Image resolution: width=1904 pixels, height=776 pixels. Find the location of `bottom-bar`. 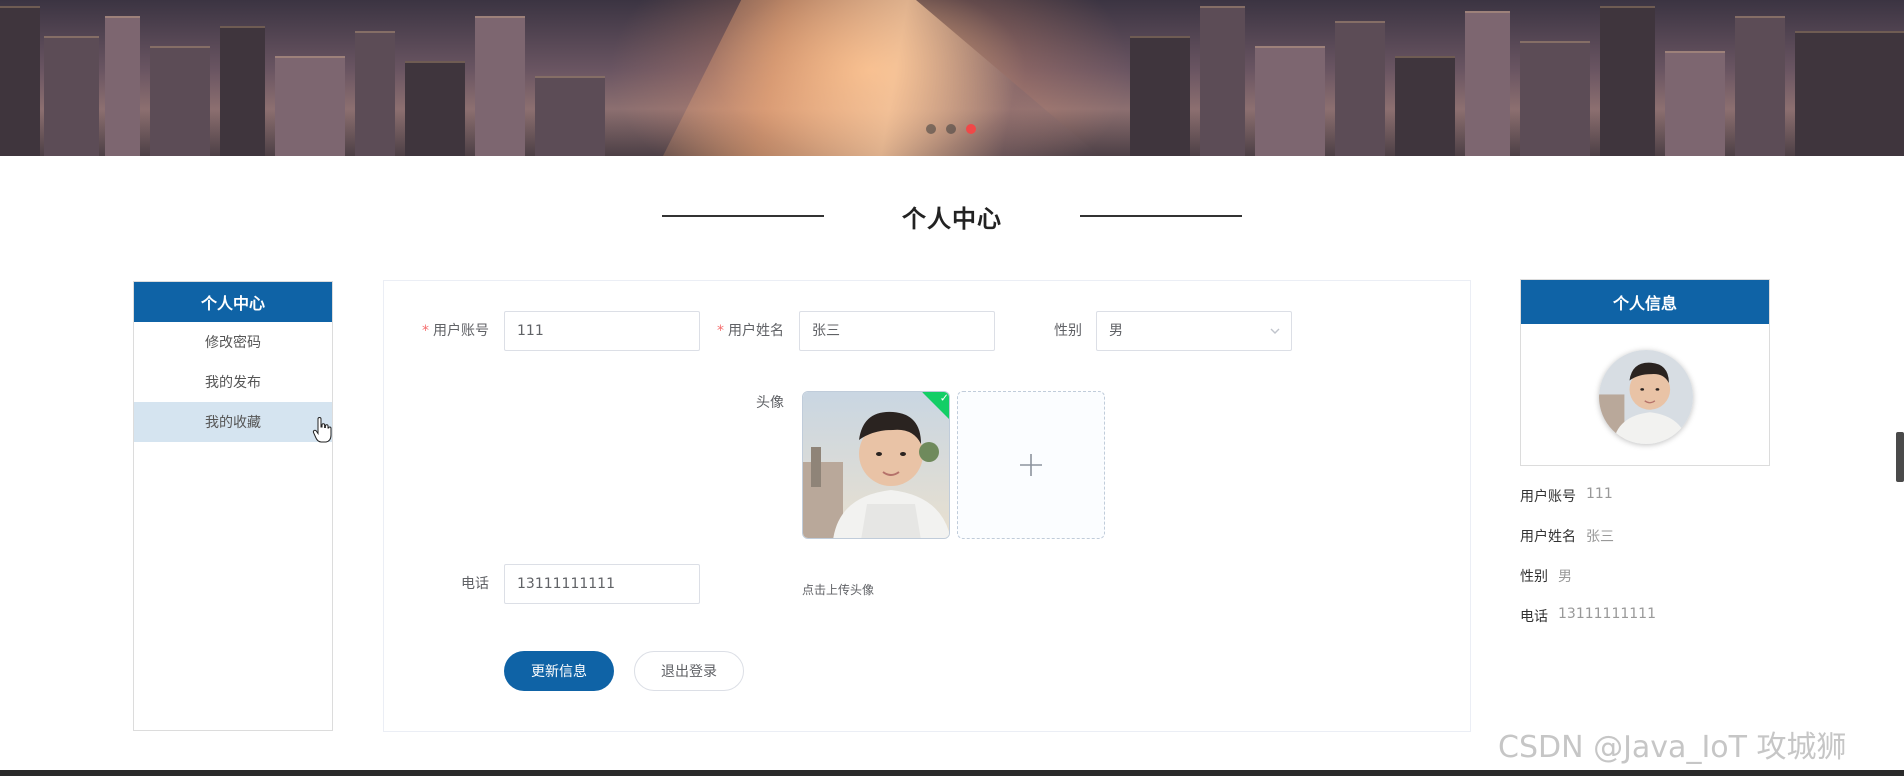

bottom-bar is located at coordinates (952, 773).